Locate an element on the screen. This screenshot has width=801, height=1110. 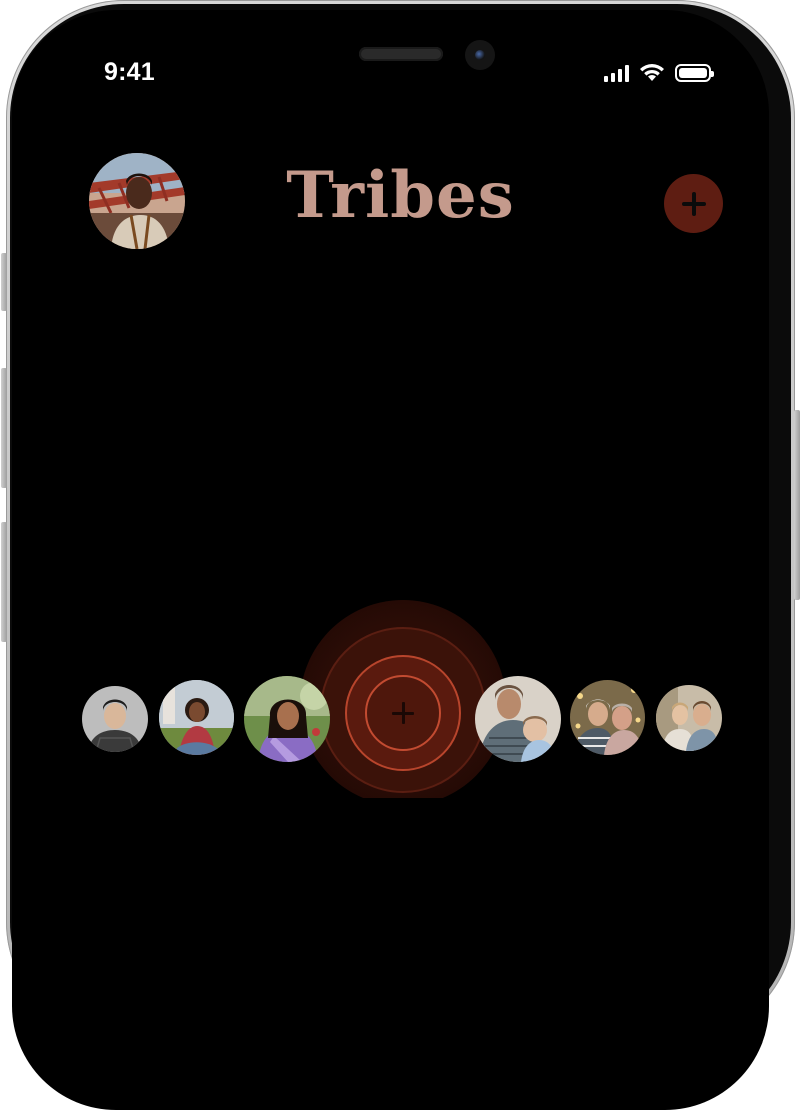
add-tribe-button is located at coordinates (693, 203).